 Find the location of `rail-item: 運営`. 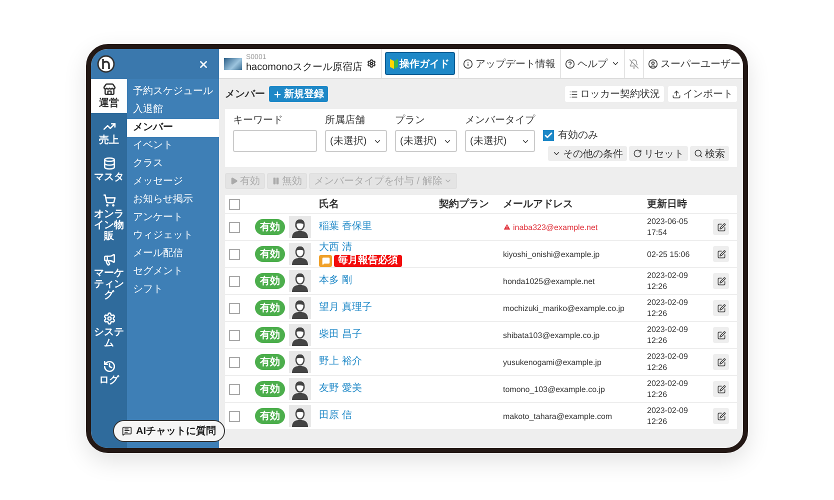

rail-item: 運営 is located at coordinates (109, 96).